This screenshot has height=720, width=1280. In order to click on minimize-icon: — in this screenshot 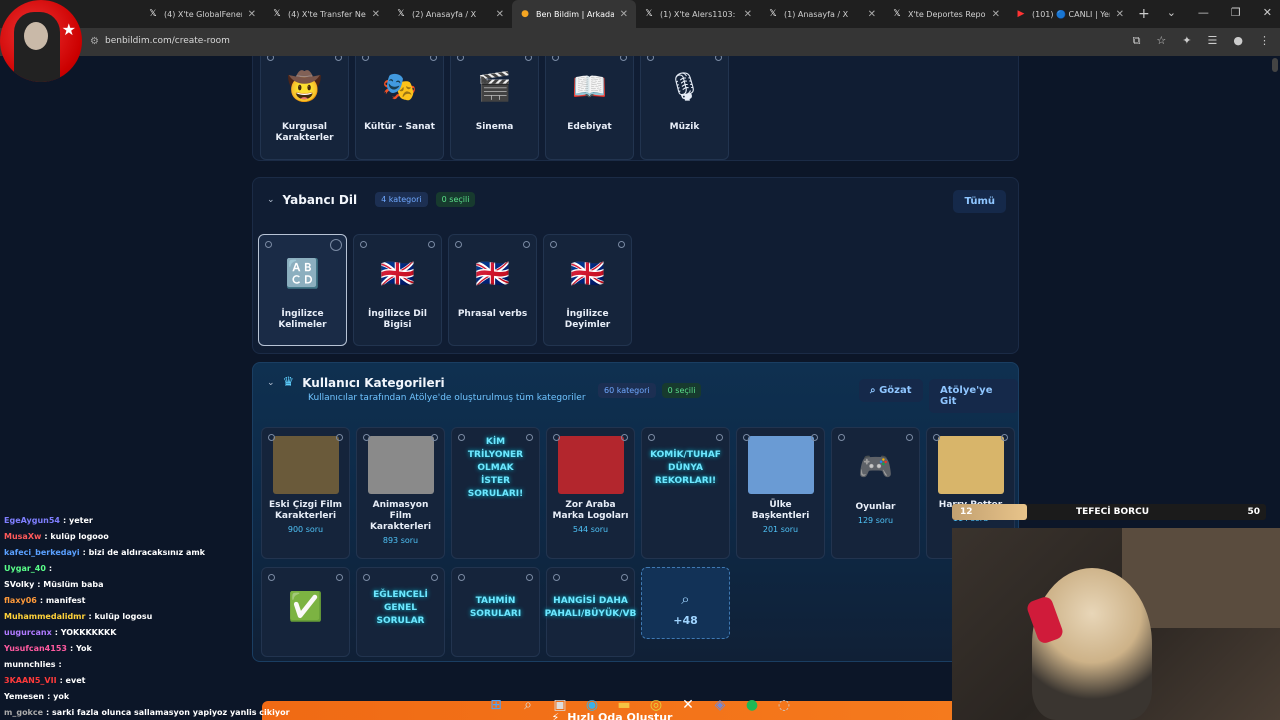, I will do `click(1203, 12)`.